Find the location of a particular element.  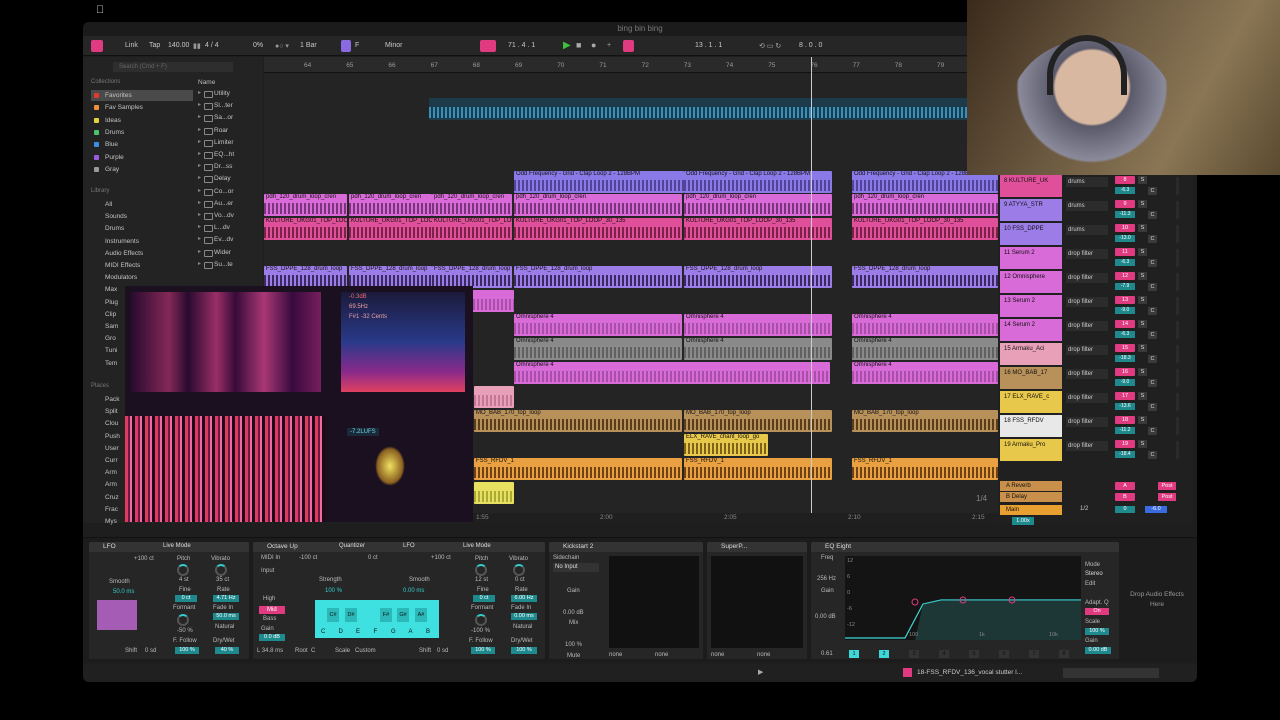

collection-item: Blue is located at coordinates (142, 144).